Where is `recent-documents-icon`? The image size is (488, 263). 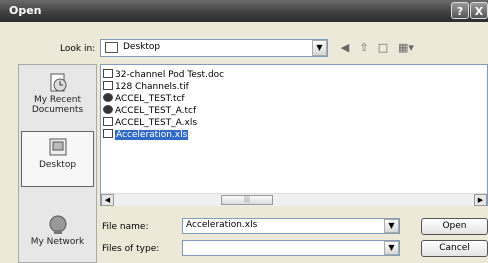
recent-documents-icon is located at coordinates (58, 82).